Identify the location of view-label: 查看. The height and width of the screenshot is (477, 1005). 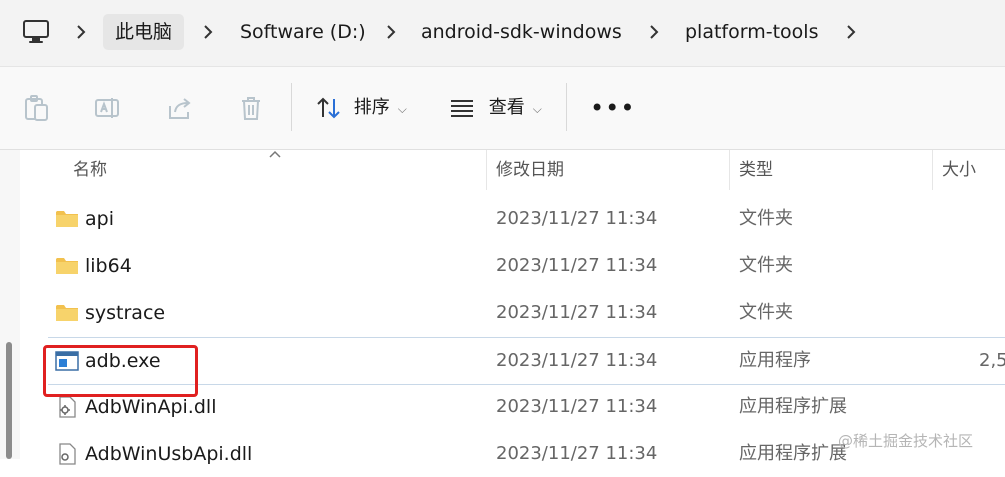
(506, 107).